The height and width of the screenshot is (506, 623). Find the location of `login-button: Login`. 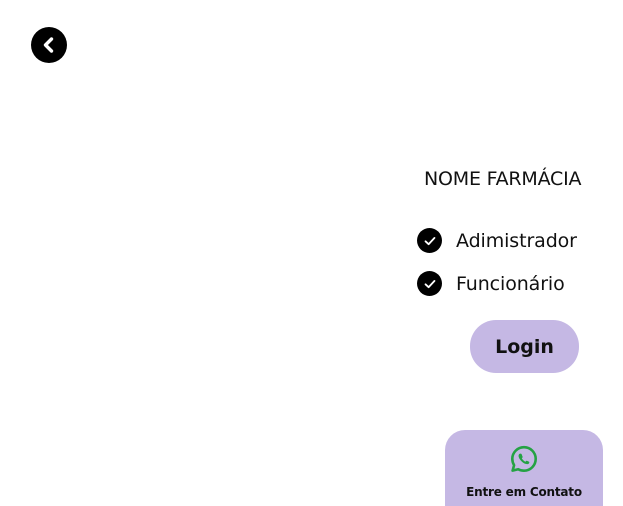

login-button: Login is located at coordinates (524, 346).